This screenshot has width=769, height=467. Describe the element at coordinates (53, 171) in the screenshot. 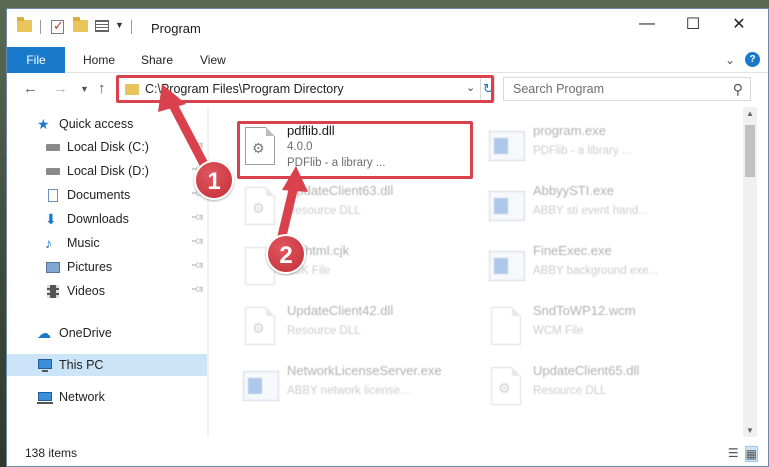

I see `drive-icon` at that location.